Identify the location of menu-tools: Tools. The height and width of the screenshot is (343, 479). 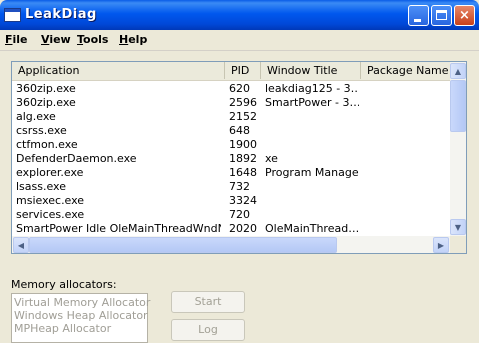
(92, 39).